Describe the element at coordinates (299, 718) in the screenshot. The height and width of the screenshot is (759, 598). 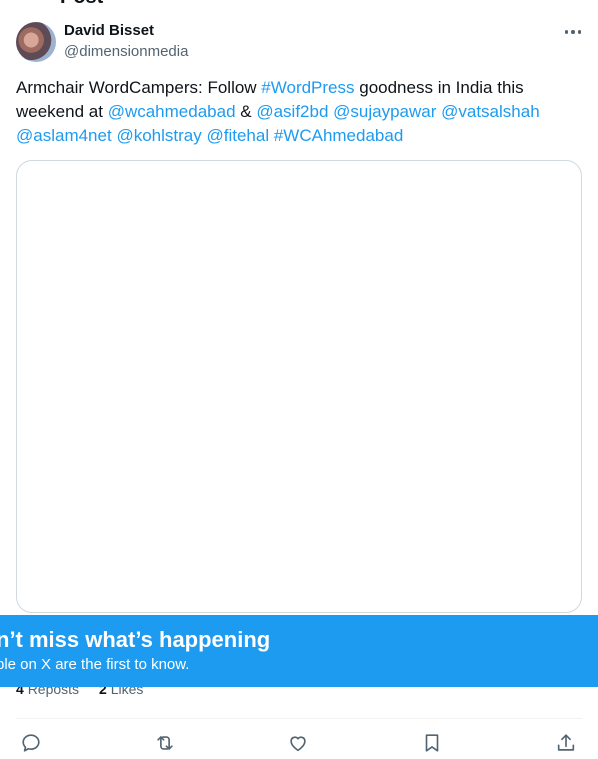
I see `divider` at that location.